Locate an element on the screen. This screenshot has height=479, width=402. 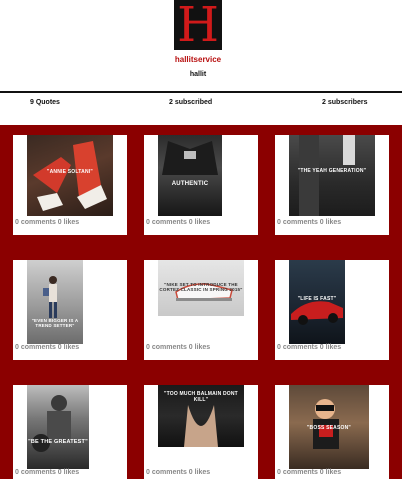
quote-caption: "EVEN BIGGER IS A TREND SETTER" is located at coordinates (55, 323).